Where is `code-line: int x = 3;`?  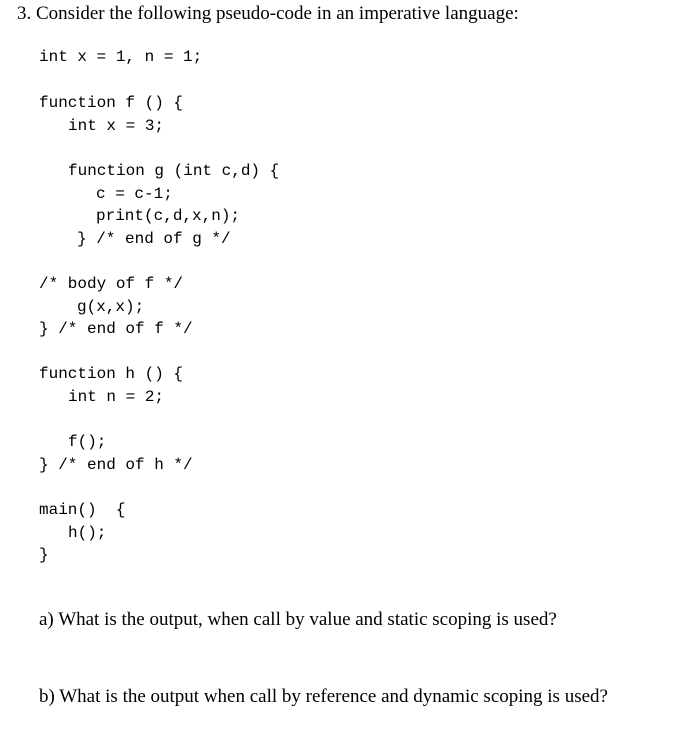 code-line: int x = 3; is located at coordinates (116, 126).